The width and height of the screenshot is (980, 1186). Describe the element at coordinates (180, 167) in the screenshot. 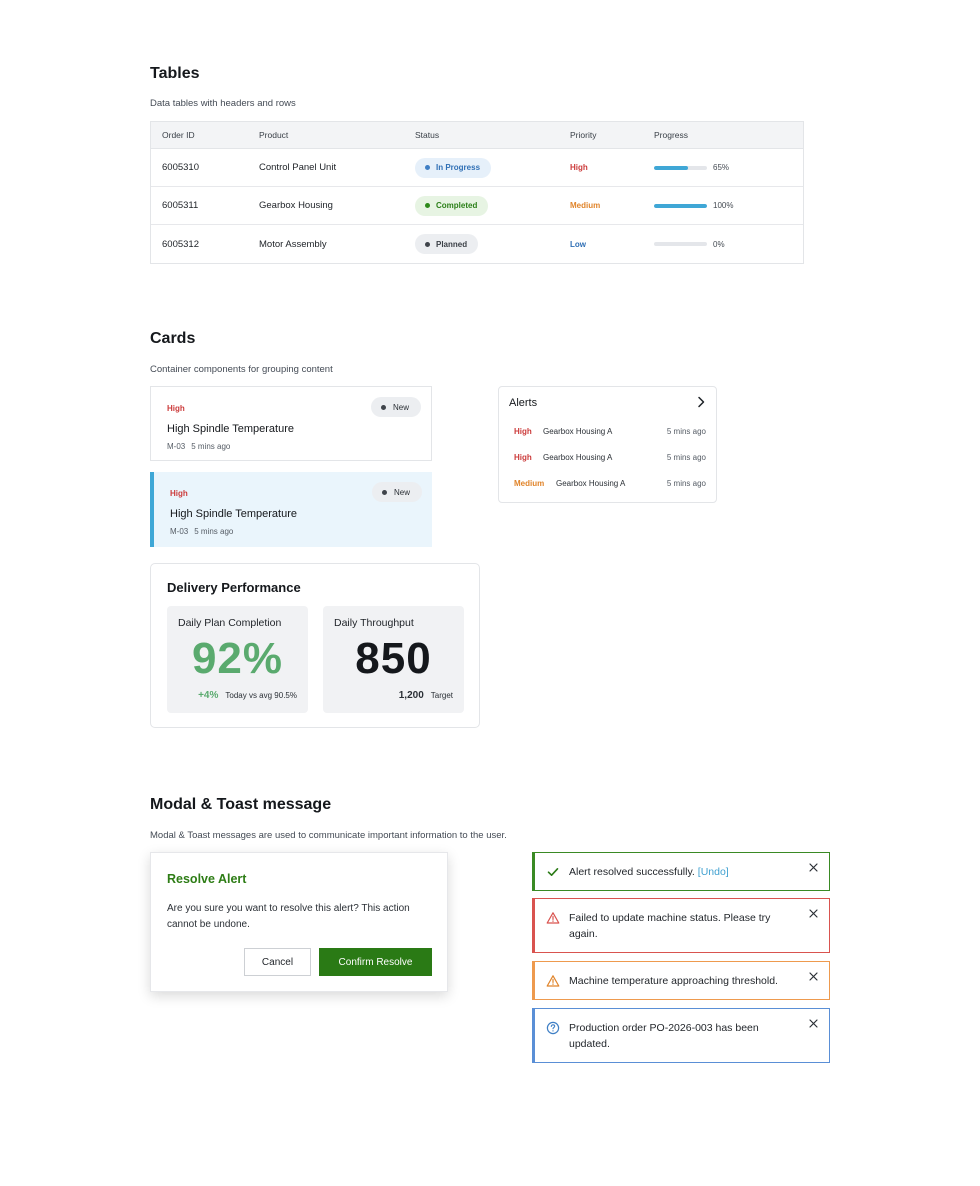

I see `order-id: 6005310` at that location.